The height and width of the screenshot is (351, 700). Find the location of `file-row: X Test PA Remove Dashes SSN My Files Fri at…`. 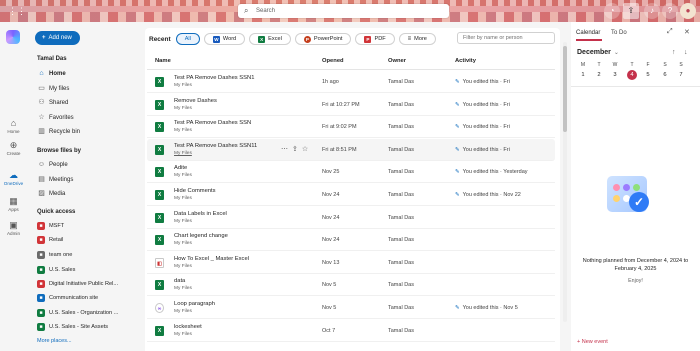

file-row: X Test PA Remove Dashes SSN My Files Fri at… is located at coordinates (351, 127).